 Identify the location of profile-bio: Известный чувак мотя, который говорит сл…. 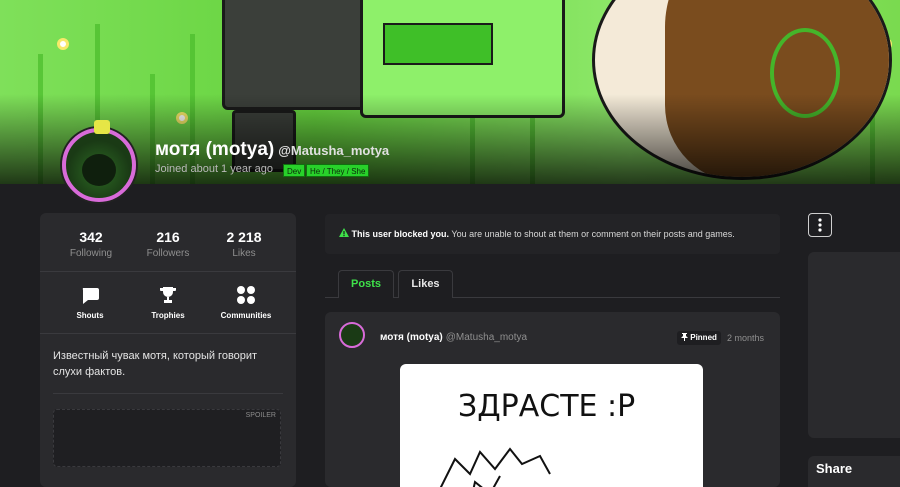
(155, 364).